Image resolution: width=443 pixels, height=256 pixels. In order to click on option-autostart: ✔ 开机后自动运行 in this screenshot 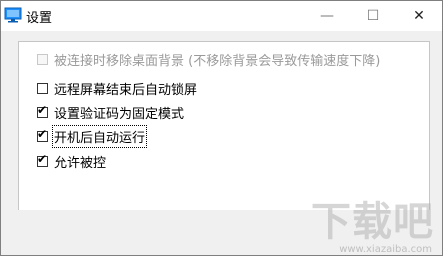, I will do `click(92, 136)`.